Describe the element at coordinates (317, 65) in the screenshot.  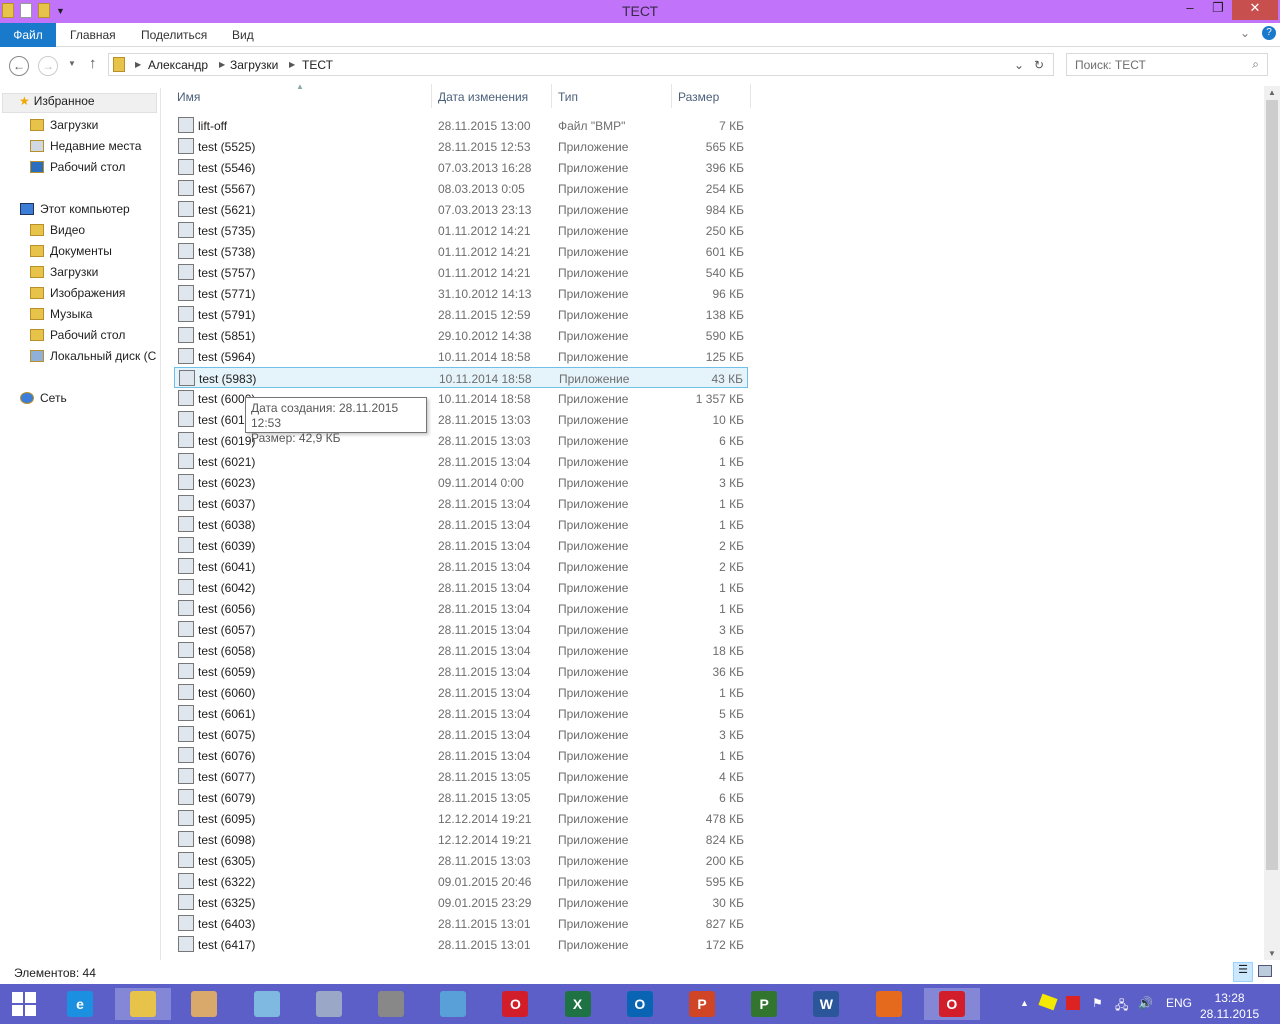
I see `breadcrumb-test: ТЕСТ` at that location.